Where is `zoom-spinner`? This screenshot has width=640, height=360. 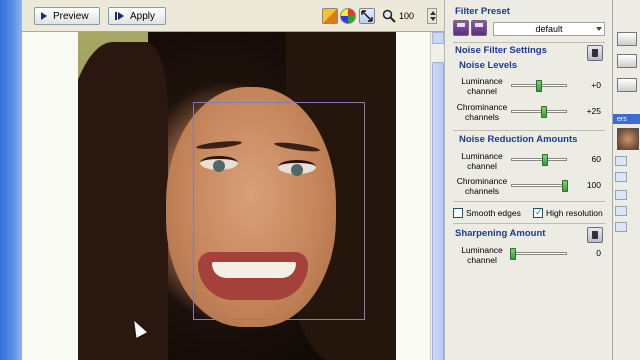
zoom-spinner is located at coordinates (432, 16).